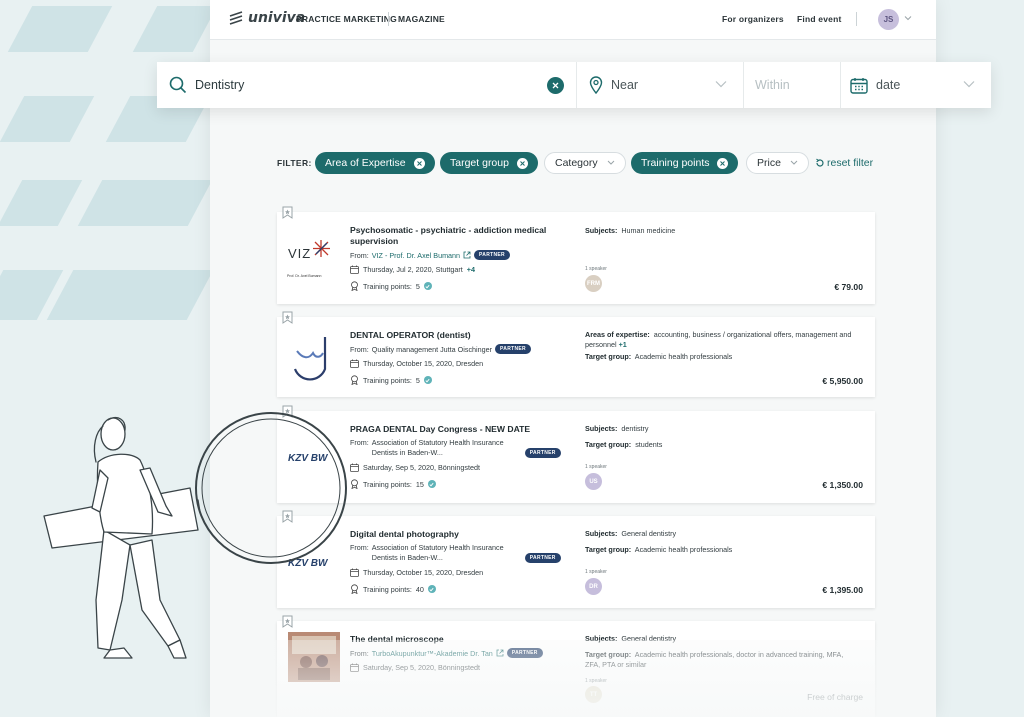 This screenshot has width=1024, height=717. Describe the element at coordinates (450, 335) in the screenshot. I see `event-title: DENTAL OPERATOR (dentist)` at that location.